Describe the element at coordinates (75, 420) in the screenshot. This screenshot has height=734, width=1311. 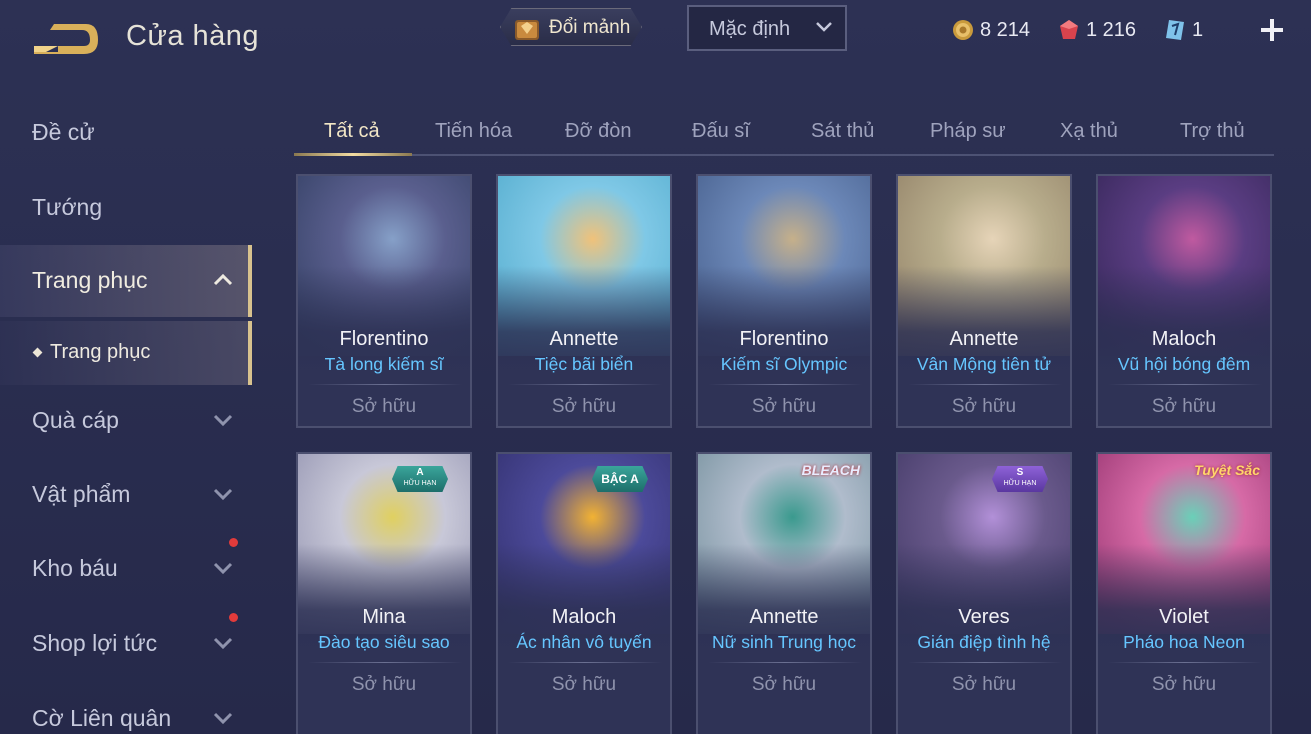
I see `sidebar-item-label: Quà cáp` at that location.